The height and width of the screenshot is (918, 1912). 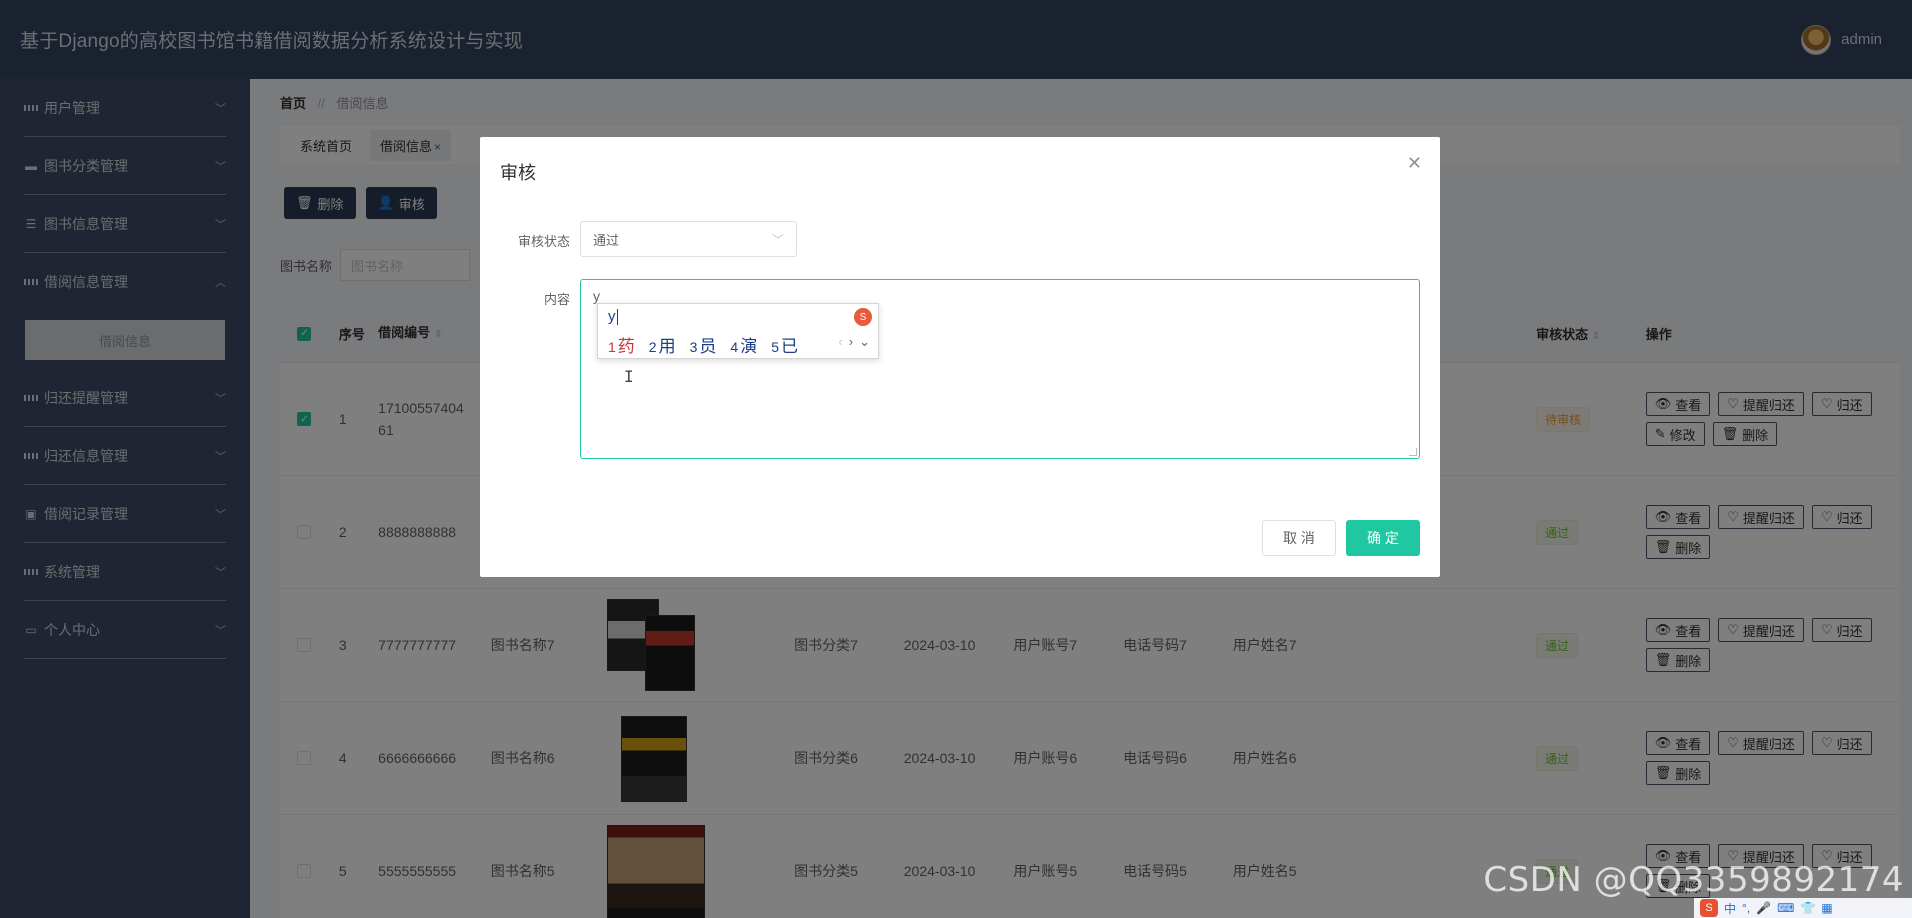 I want to click on skin-icon: 👕, so click(x=1807, y=908).